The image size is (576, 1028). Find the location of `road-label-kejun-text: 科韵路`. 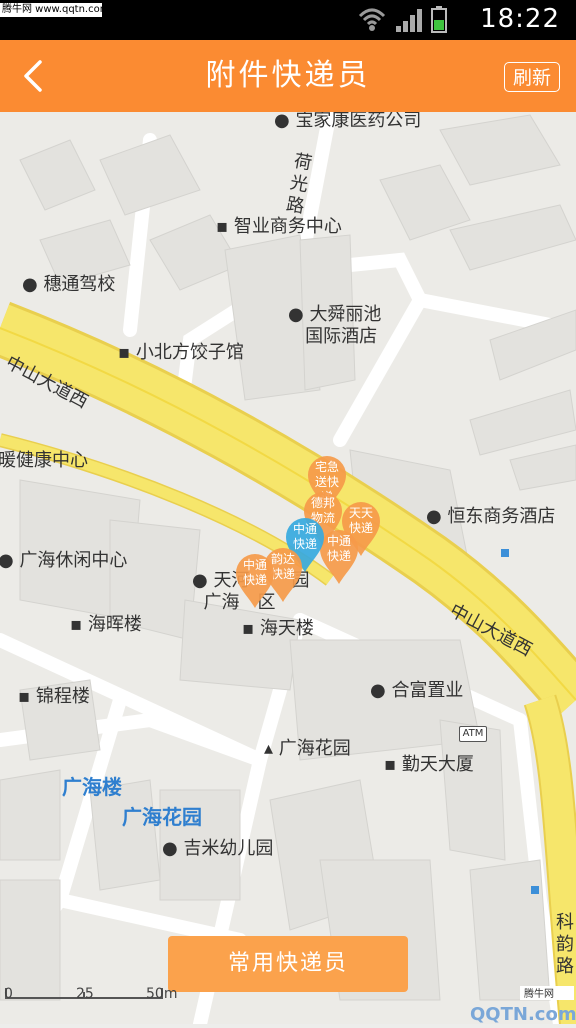

road-label-kejun-text: 科韵路 is located at coordinates (565, 944).